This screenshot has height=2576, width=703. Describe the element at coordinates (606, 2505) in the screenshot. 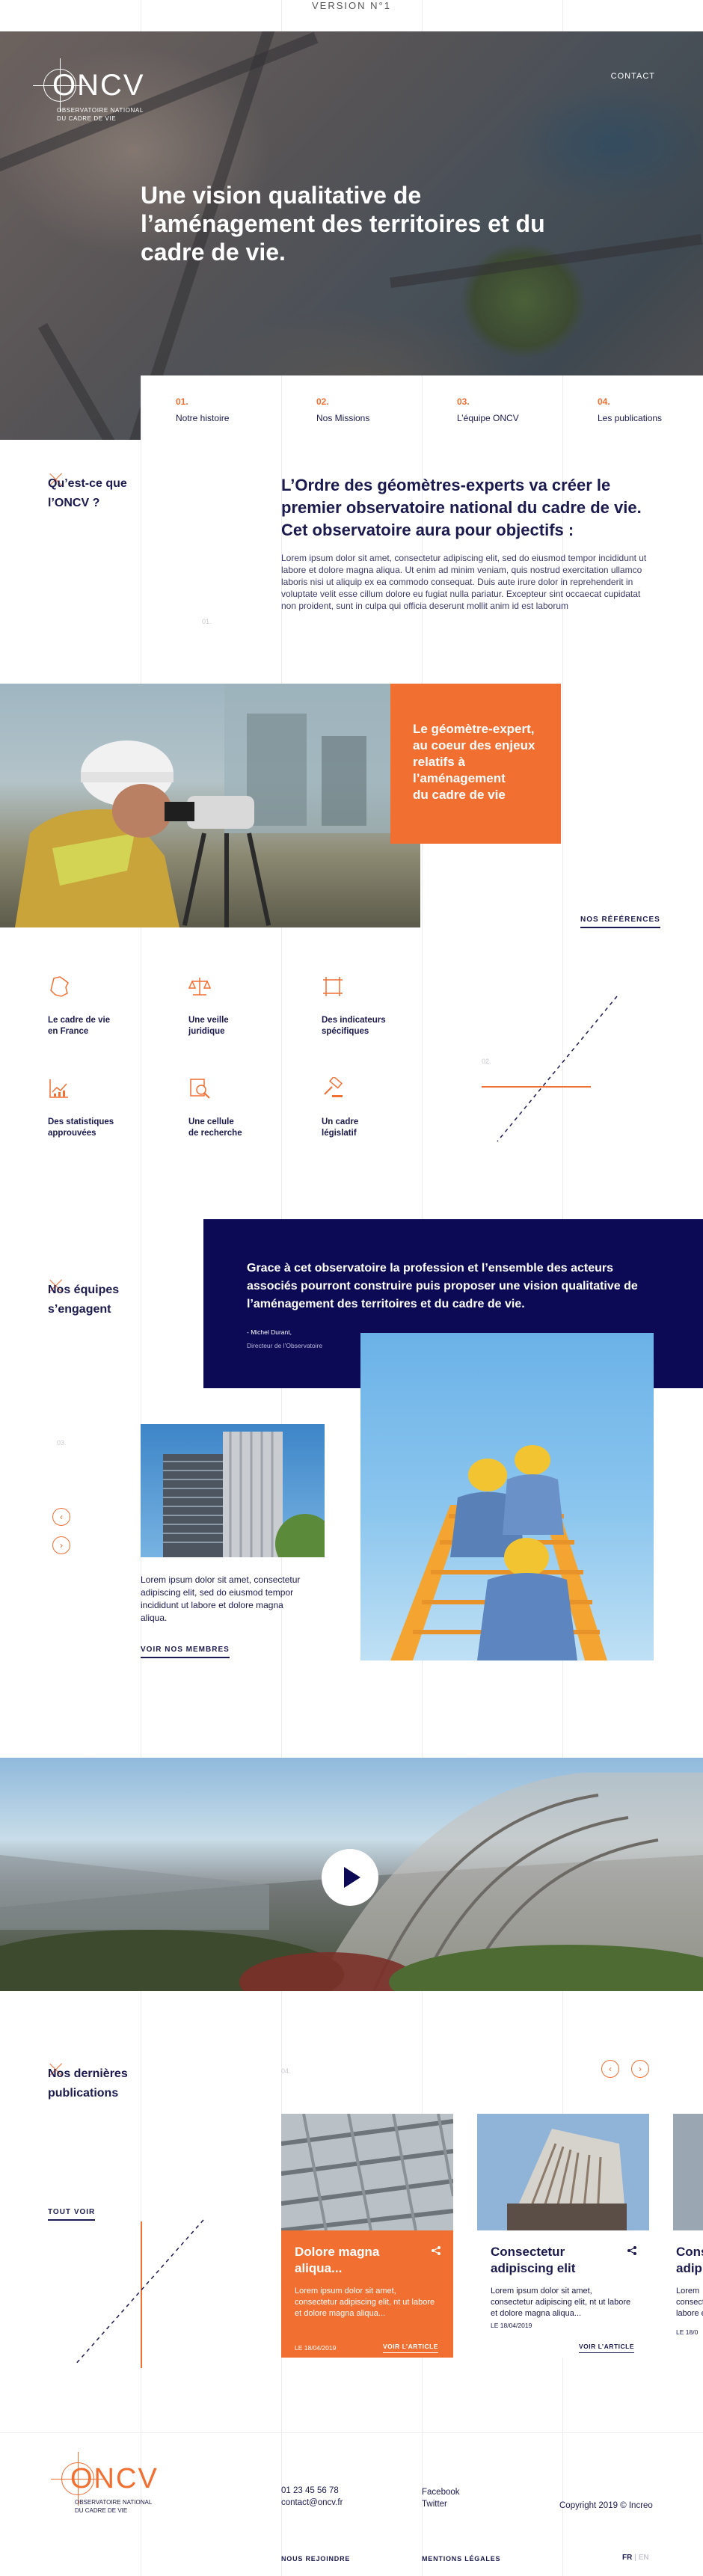

I see `footer-copyright: Copyright 2019 © Increo` at that location.